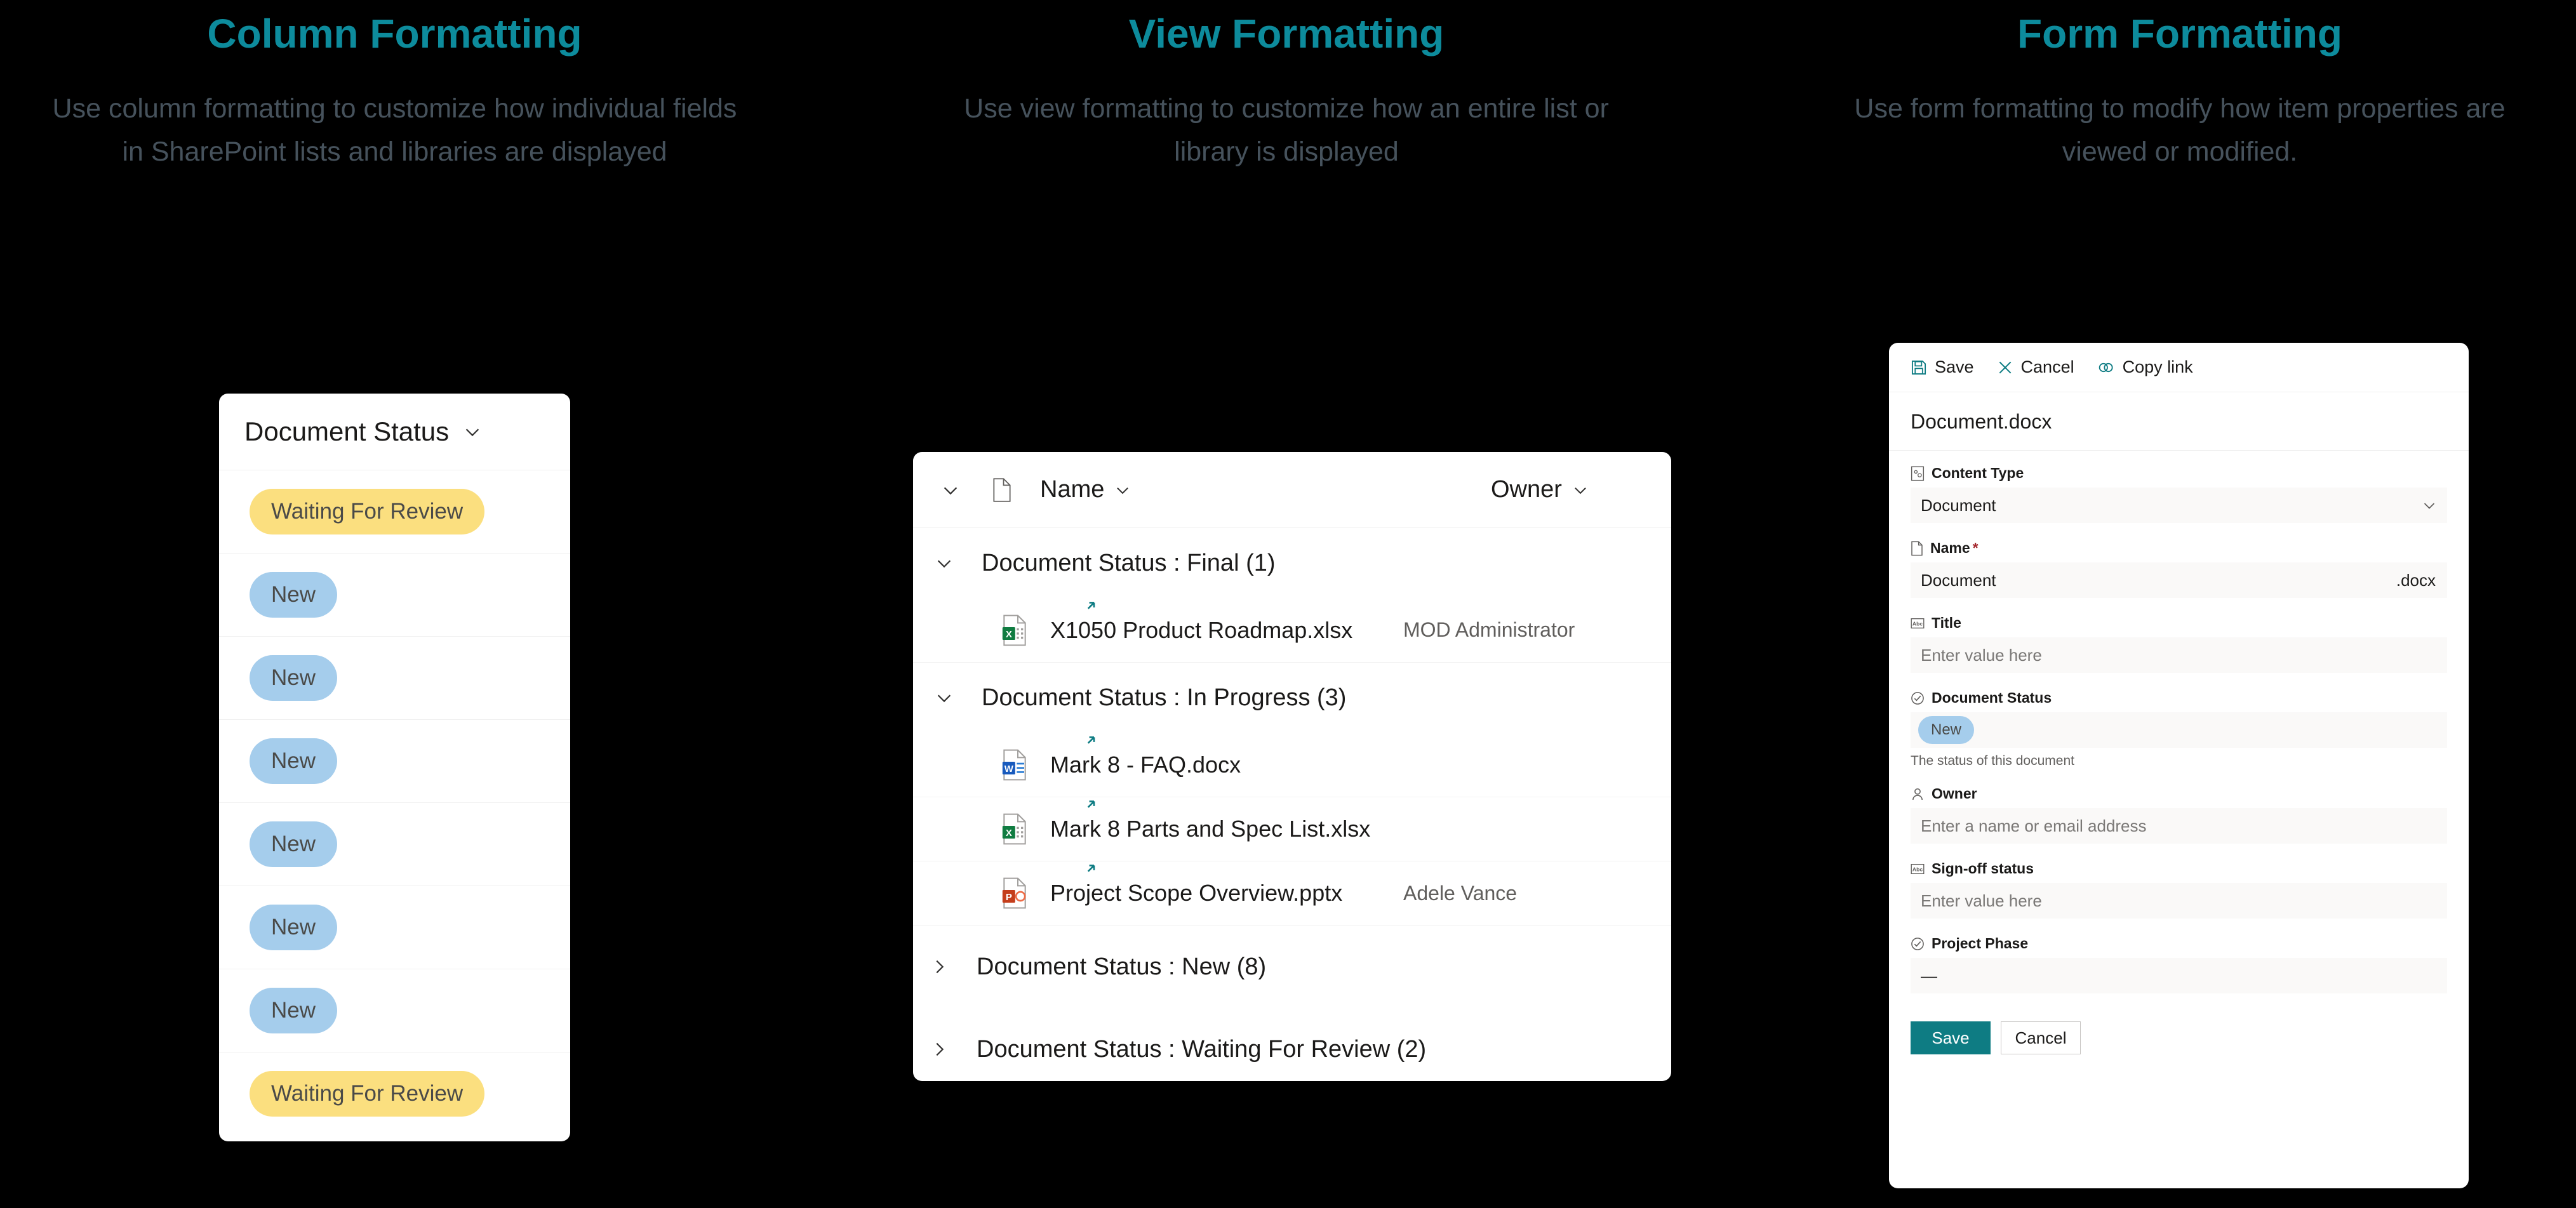  I want to click on field-label: Document Status, so click(2179, 698).